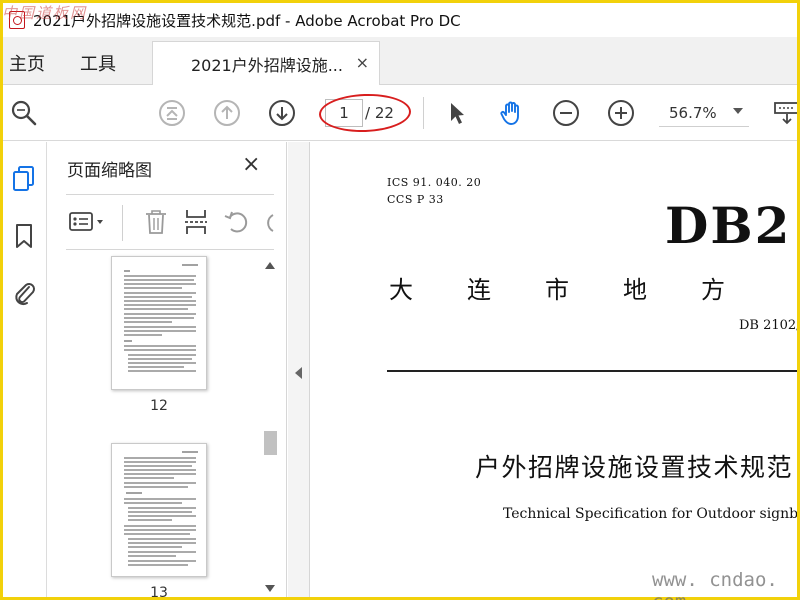  I want to click on db-code: DB21, so click(731, 225).